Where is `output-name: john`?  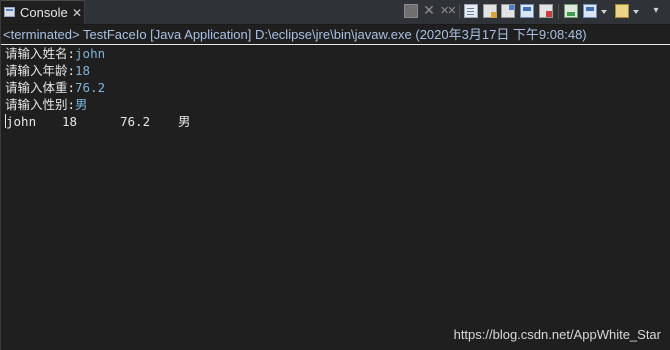 output-name: john is located at coordinates (21, 121).